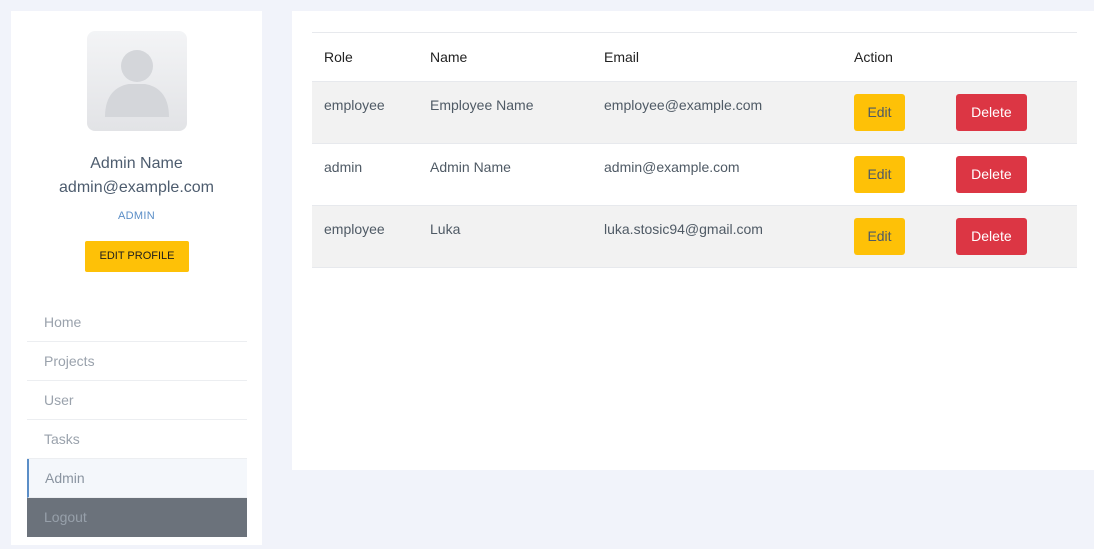 This screenshot has height=549, width=1094. Describe the element at coordinates (371, 174) in the screenshot. I see `cell-role: admin` at that location.